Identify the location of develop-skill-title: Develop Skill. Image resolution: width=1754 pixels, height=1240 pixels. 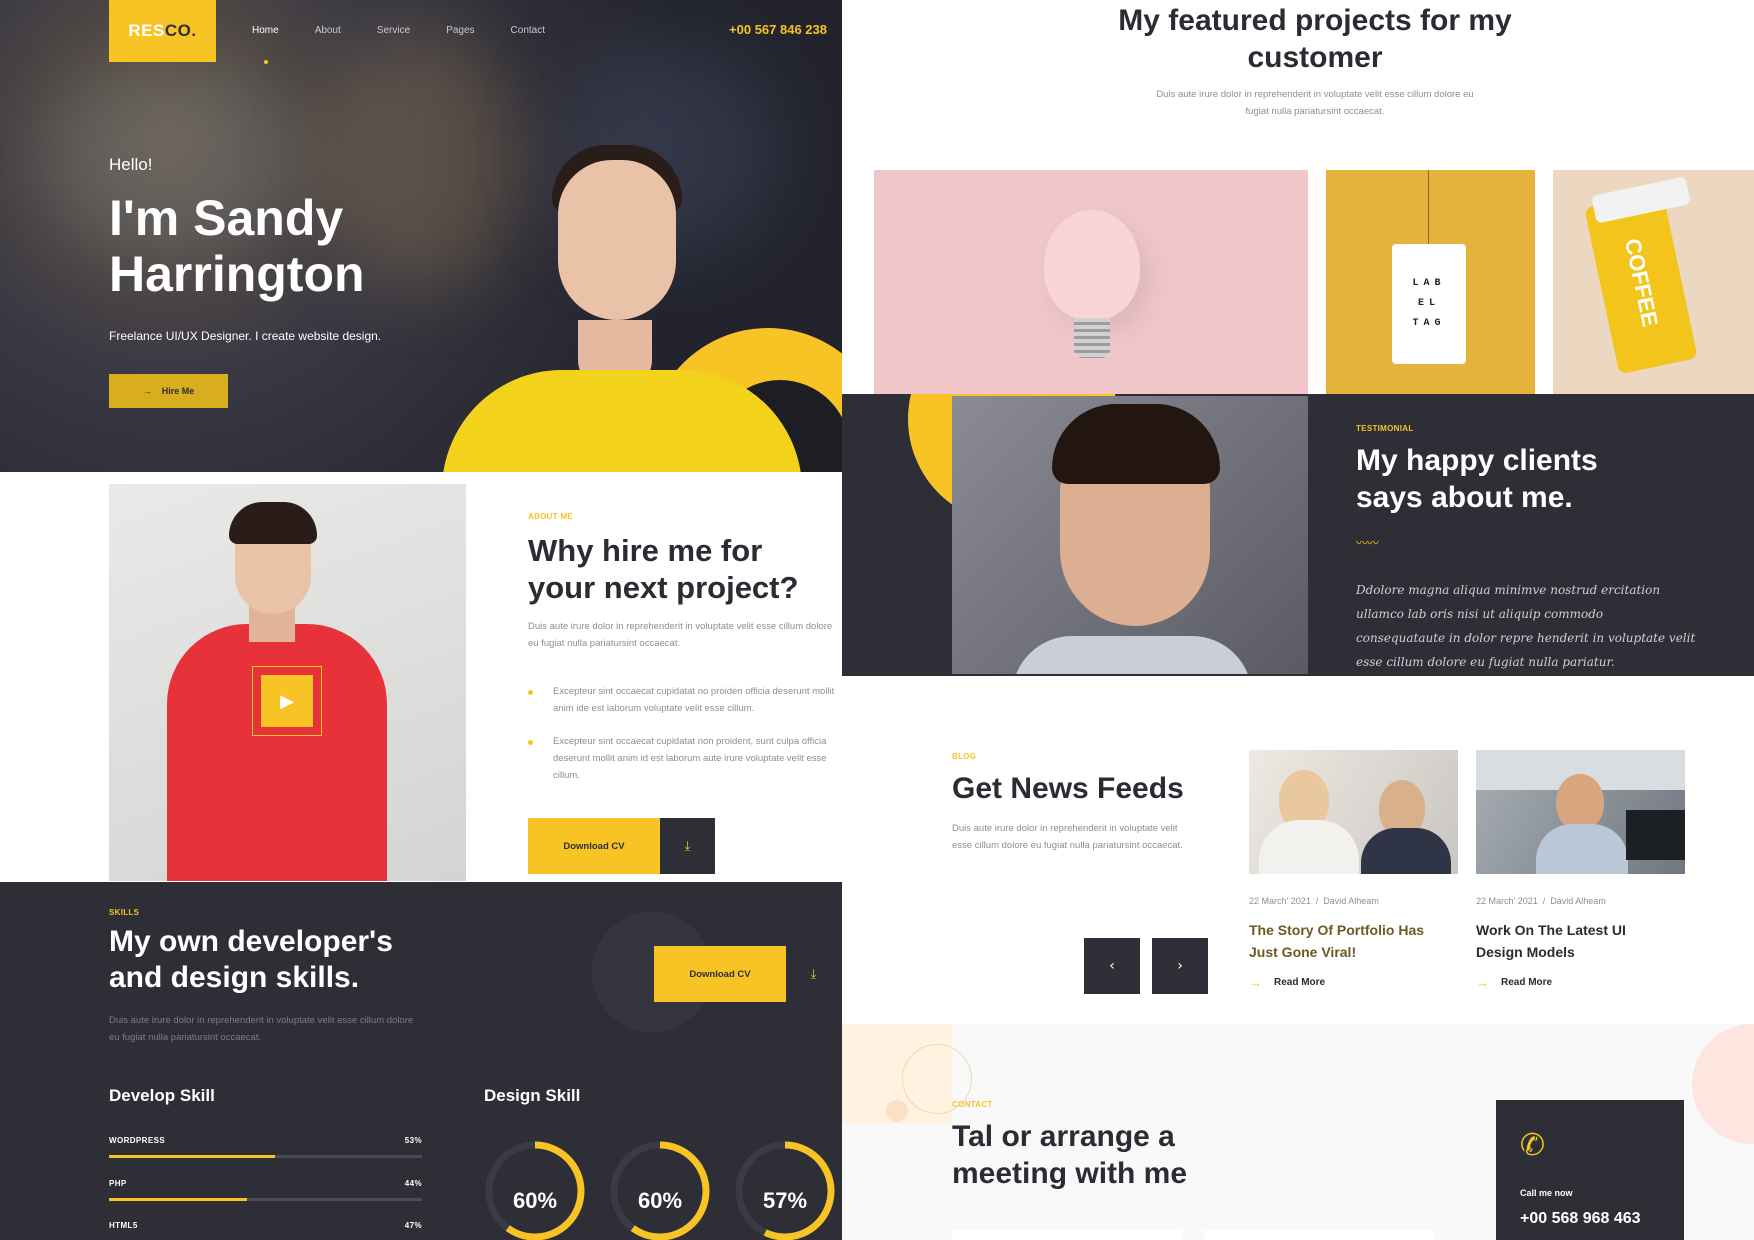
(162, 1095).